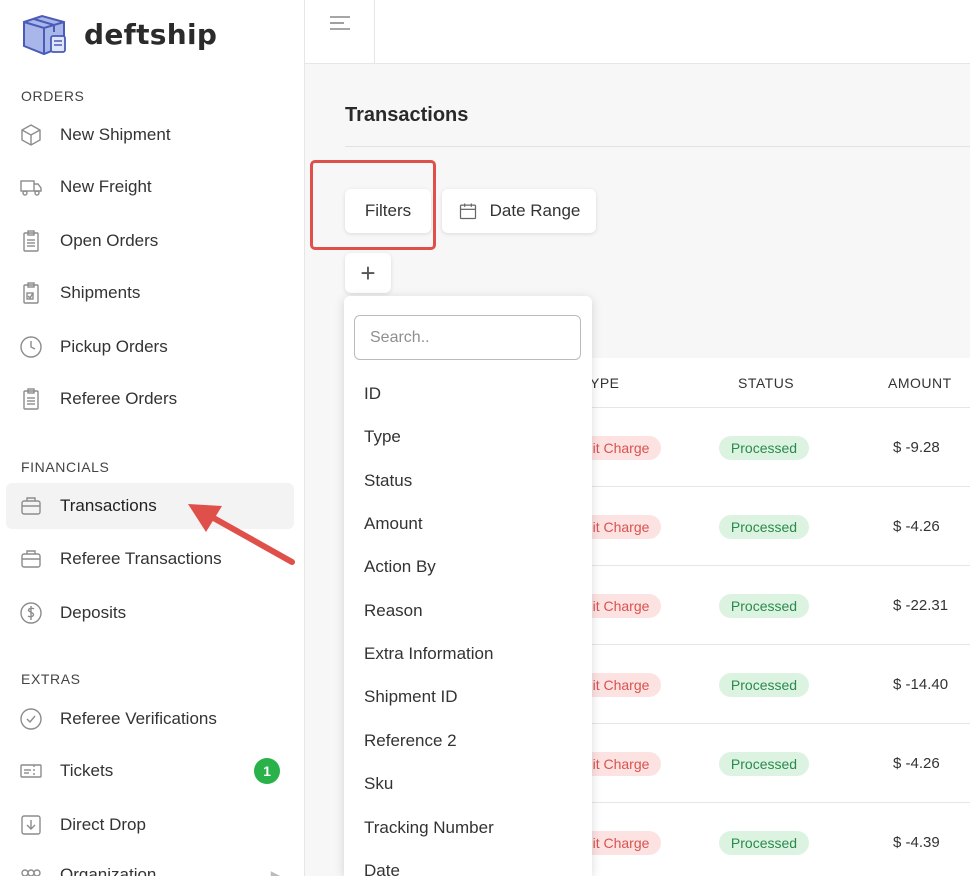 This screenshot has width=970, height=876. What do you see at coordinates (150, 613) in the screenshot?
I see `sidebar-item-deposits: Deposits` at bounding box center [150, 613].